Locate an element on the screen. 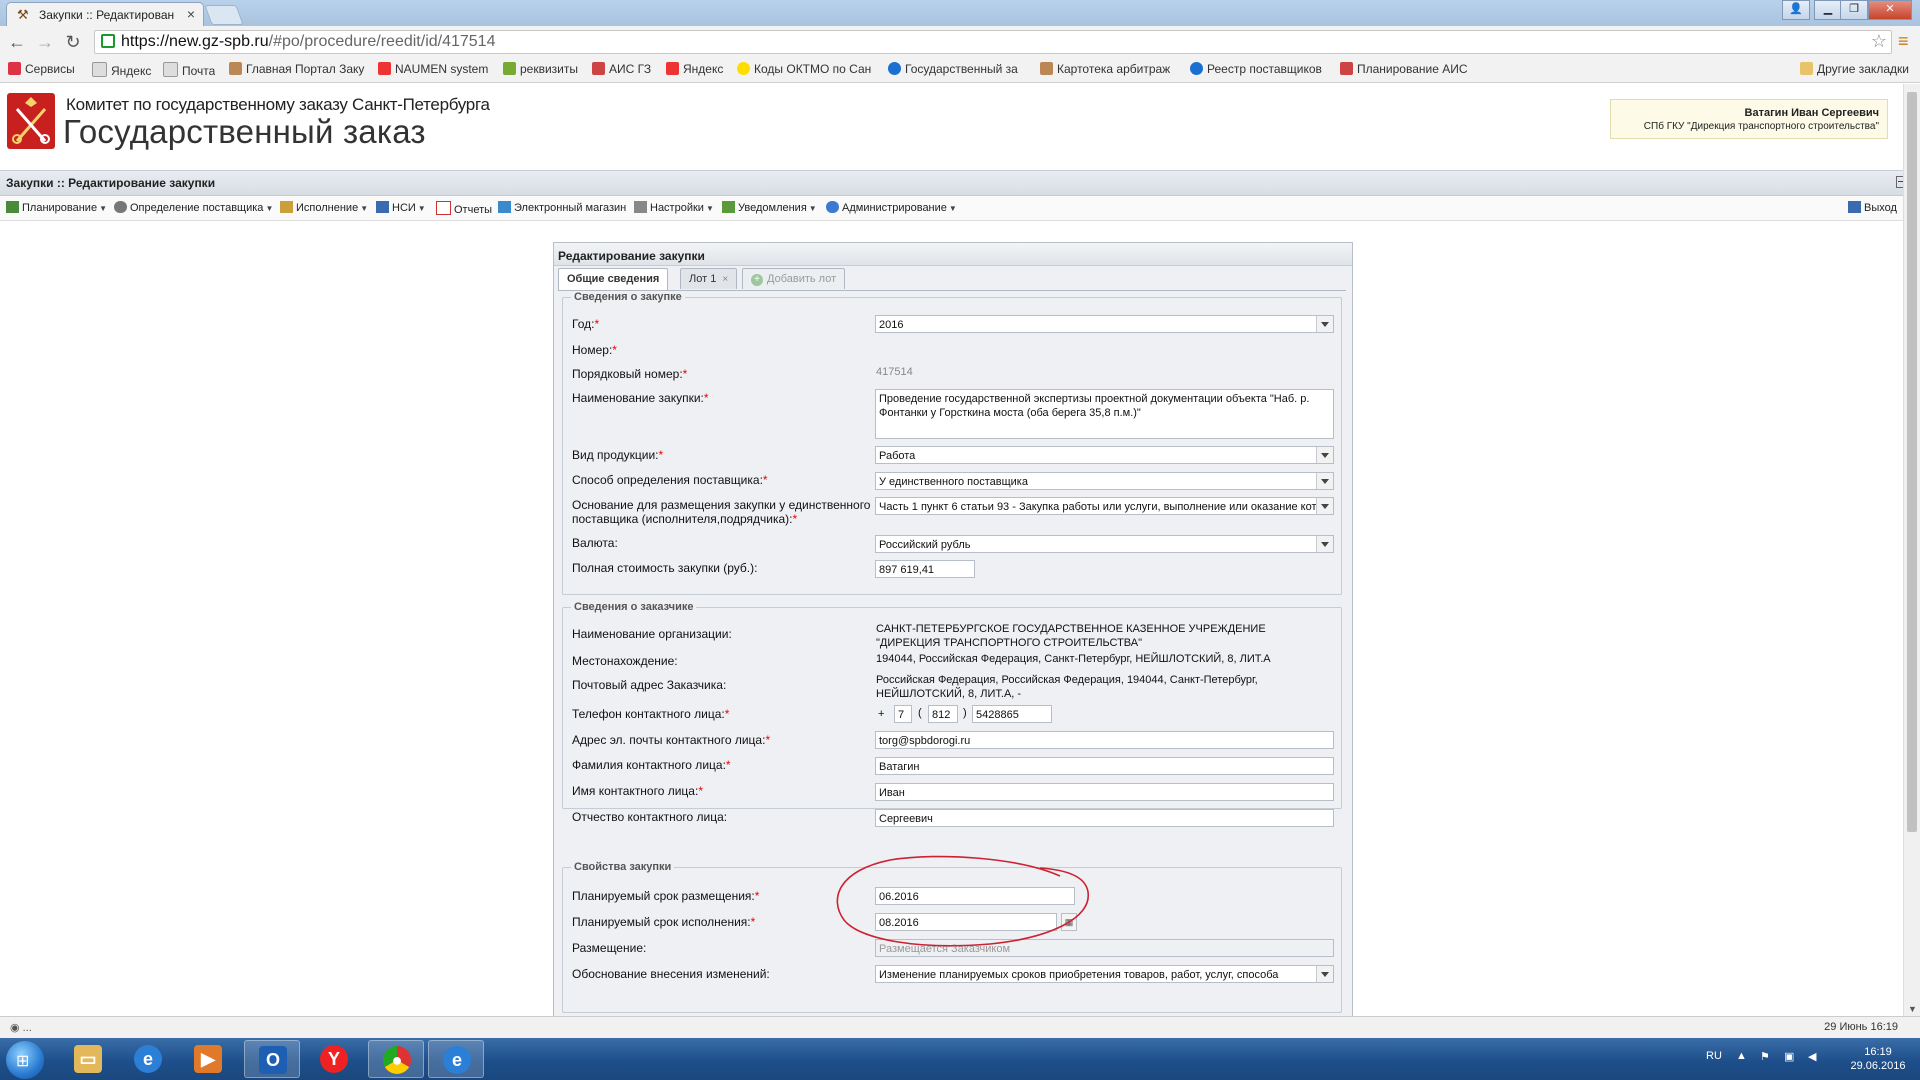  explorer-taskbar-button: ▭ is located at coordinates (88, 1059).